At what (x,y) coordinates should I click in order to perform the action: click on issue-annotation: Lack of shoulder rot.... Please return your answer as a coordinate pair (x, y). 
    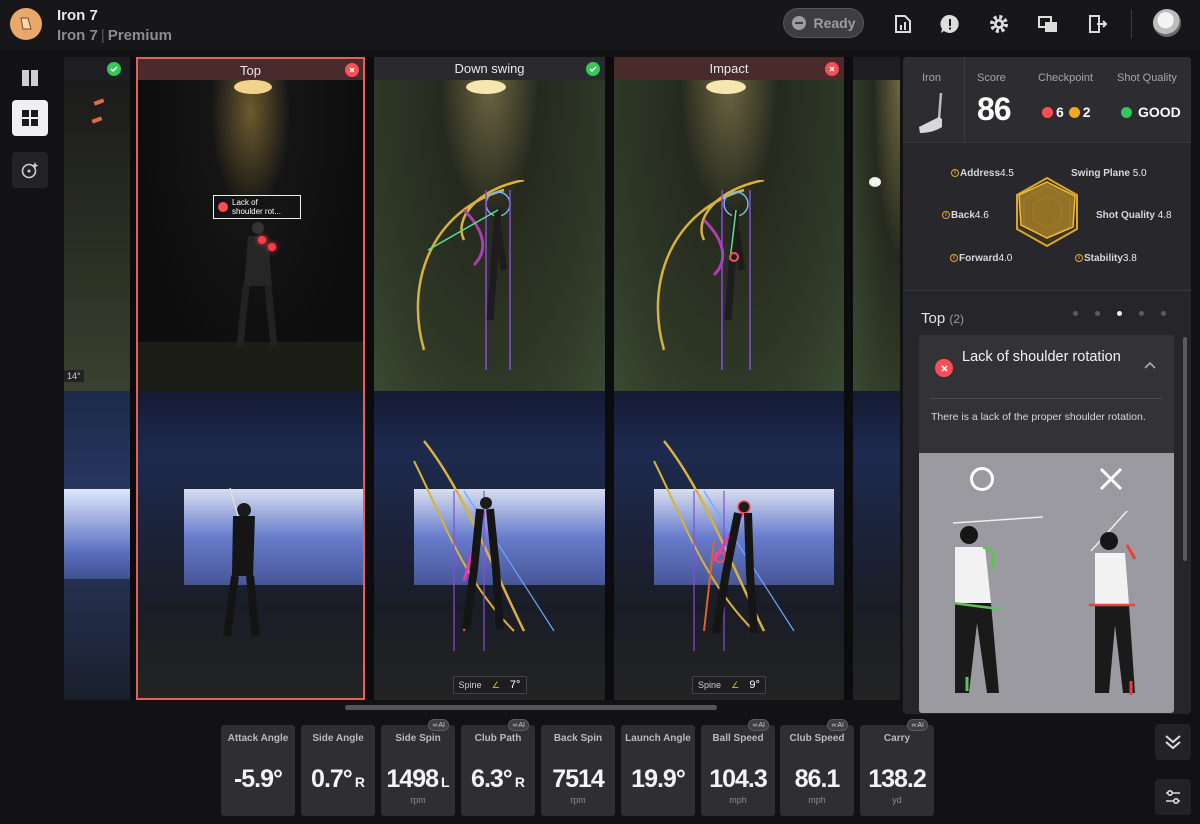
    Looking at the image, I should click on (257, 207).